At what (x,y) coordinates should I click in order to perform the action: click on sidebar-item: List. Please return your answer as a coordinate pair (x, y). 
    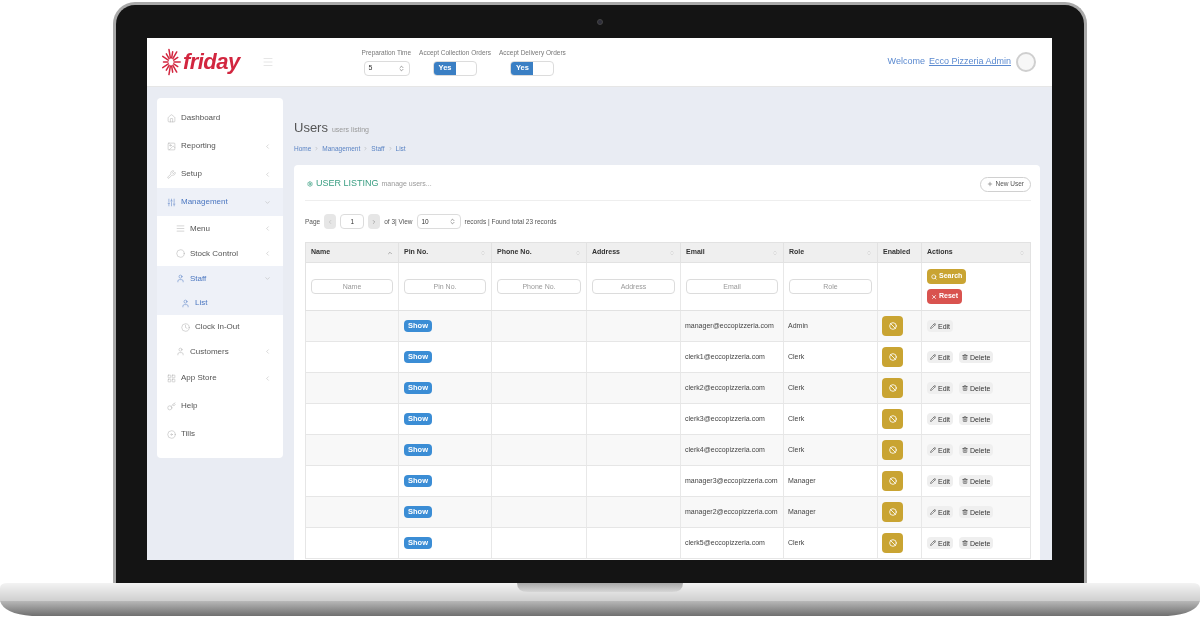
    Looking at the image, I should click on (220, 303).